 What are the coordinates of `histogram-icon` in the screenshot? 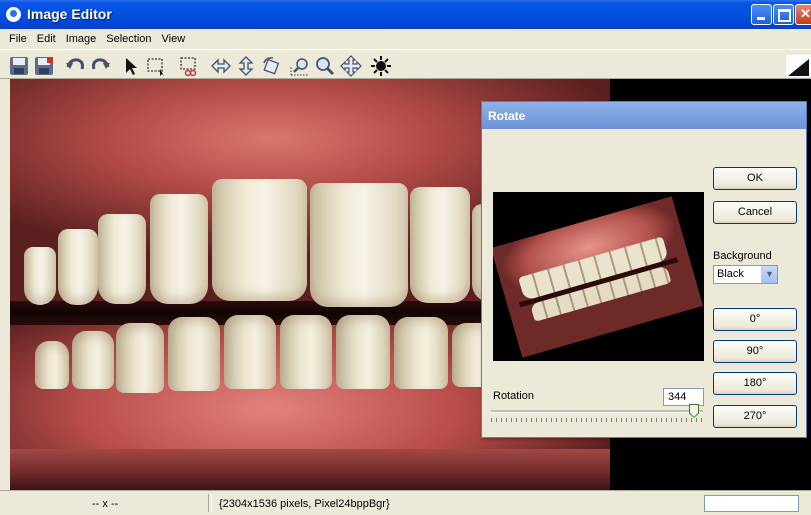 It's located at (798, 66).